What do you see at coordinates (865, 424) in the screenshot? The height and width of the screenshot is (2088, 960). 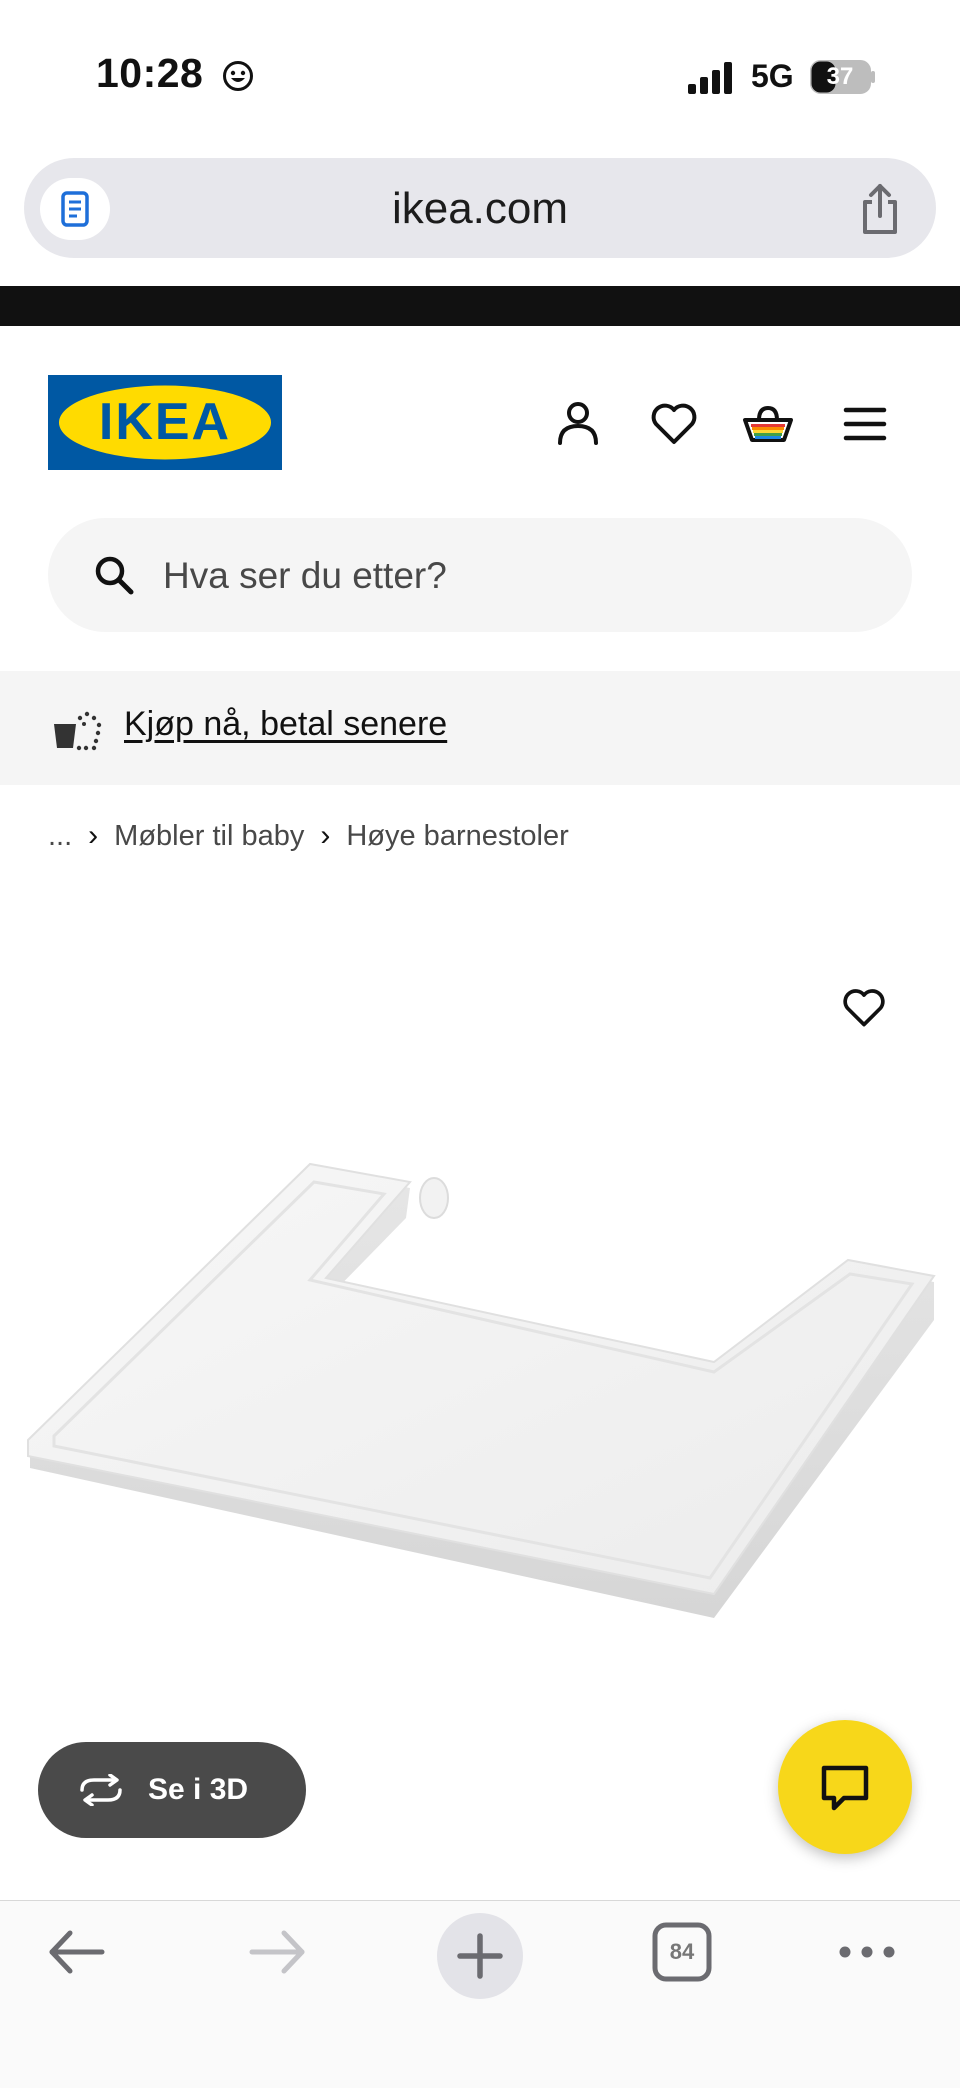 I see `menu-icon` at bounding box center [865, 424].